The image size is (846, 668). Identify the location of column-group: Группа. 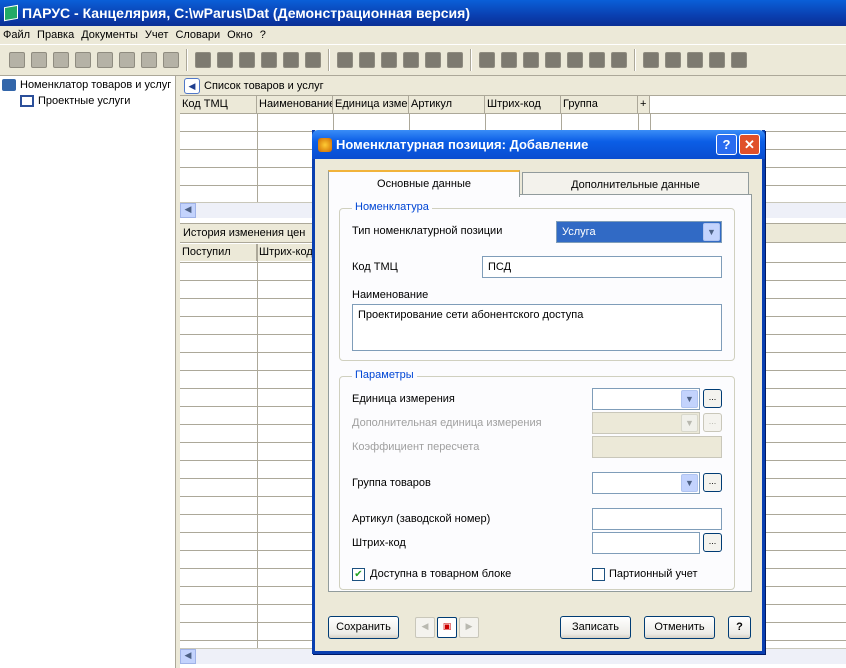
(599, 104).